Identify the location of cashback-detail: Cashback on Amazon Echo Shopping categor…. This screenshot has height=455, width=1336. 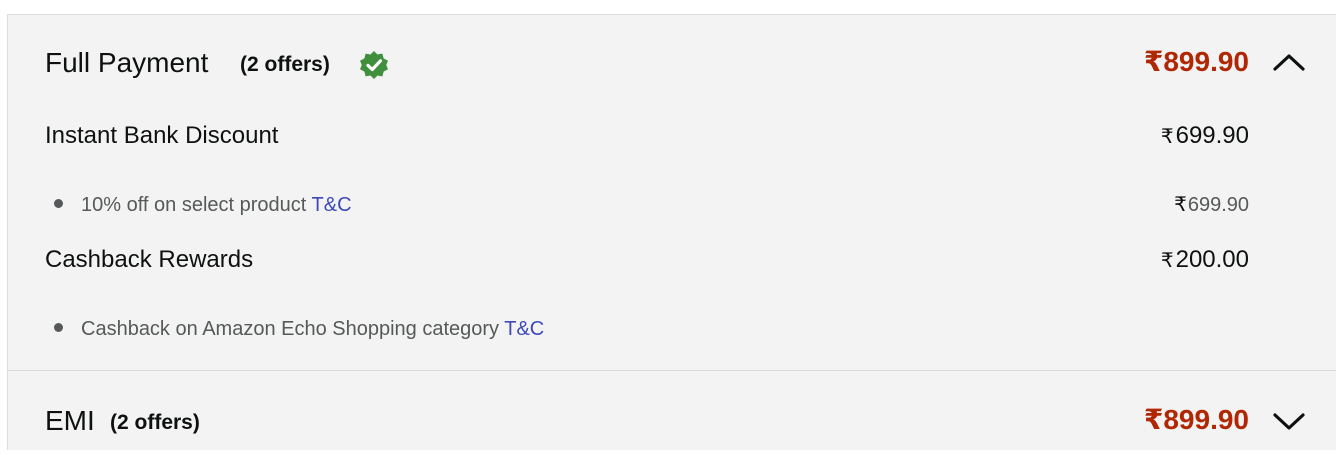
(290, 329).